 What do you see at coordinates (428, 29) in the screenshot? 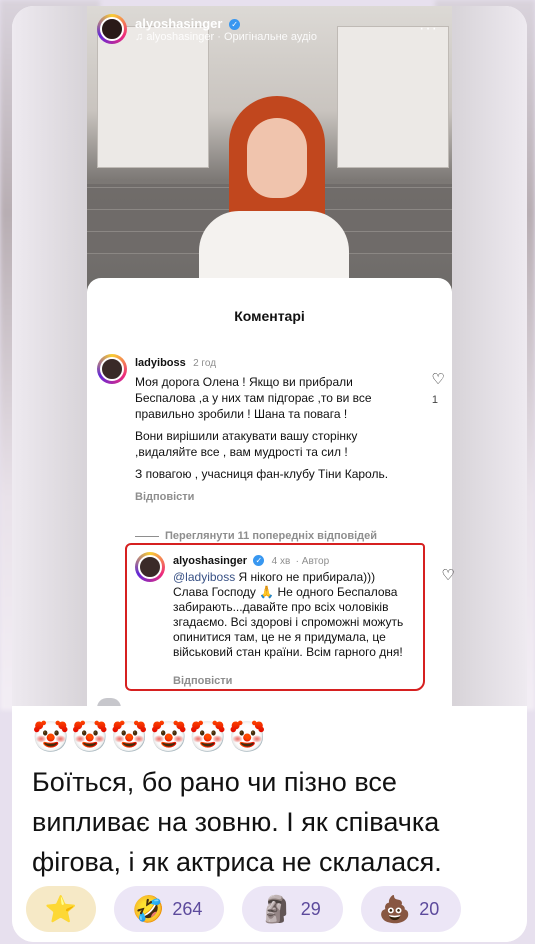
I see `more-options-icon: ···` at bounding box center [428, 29].